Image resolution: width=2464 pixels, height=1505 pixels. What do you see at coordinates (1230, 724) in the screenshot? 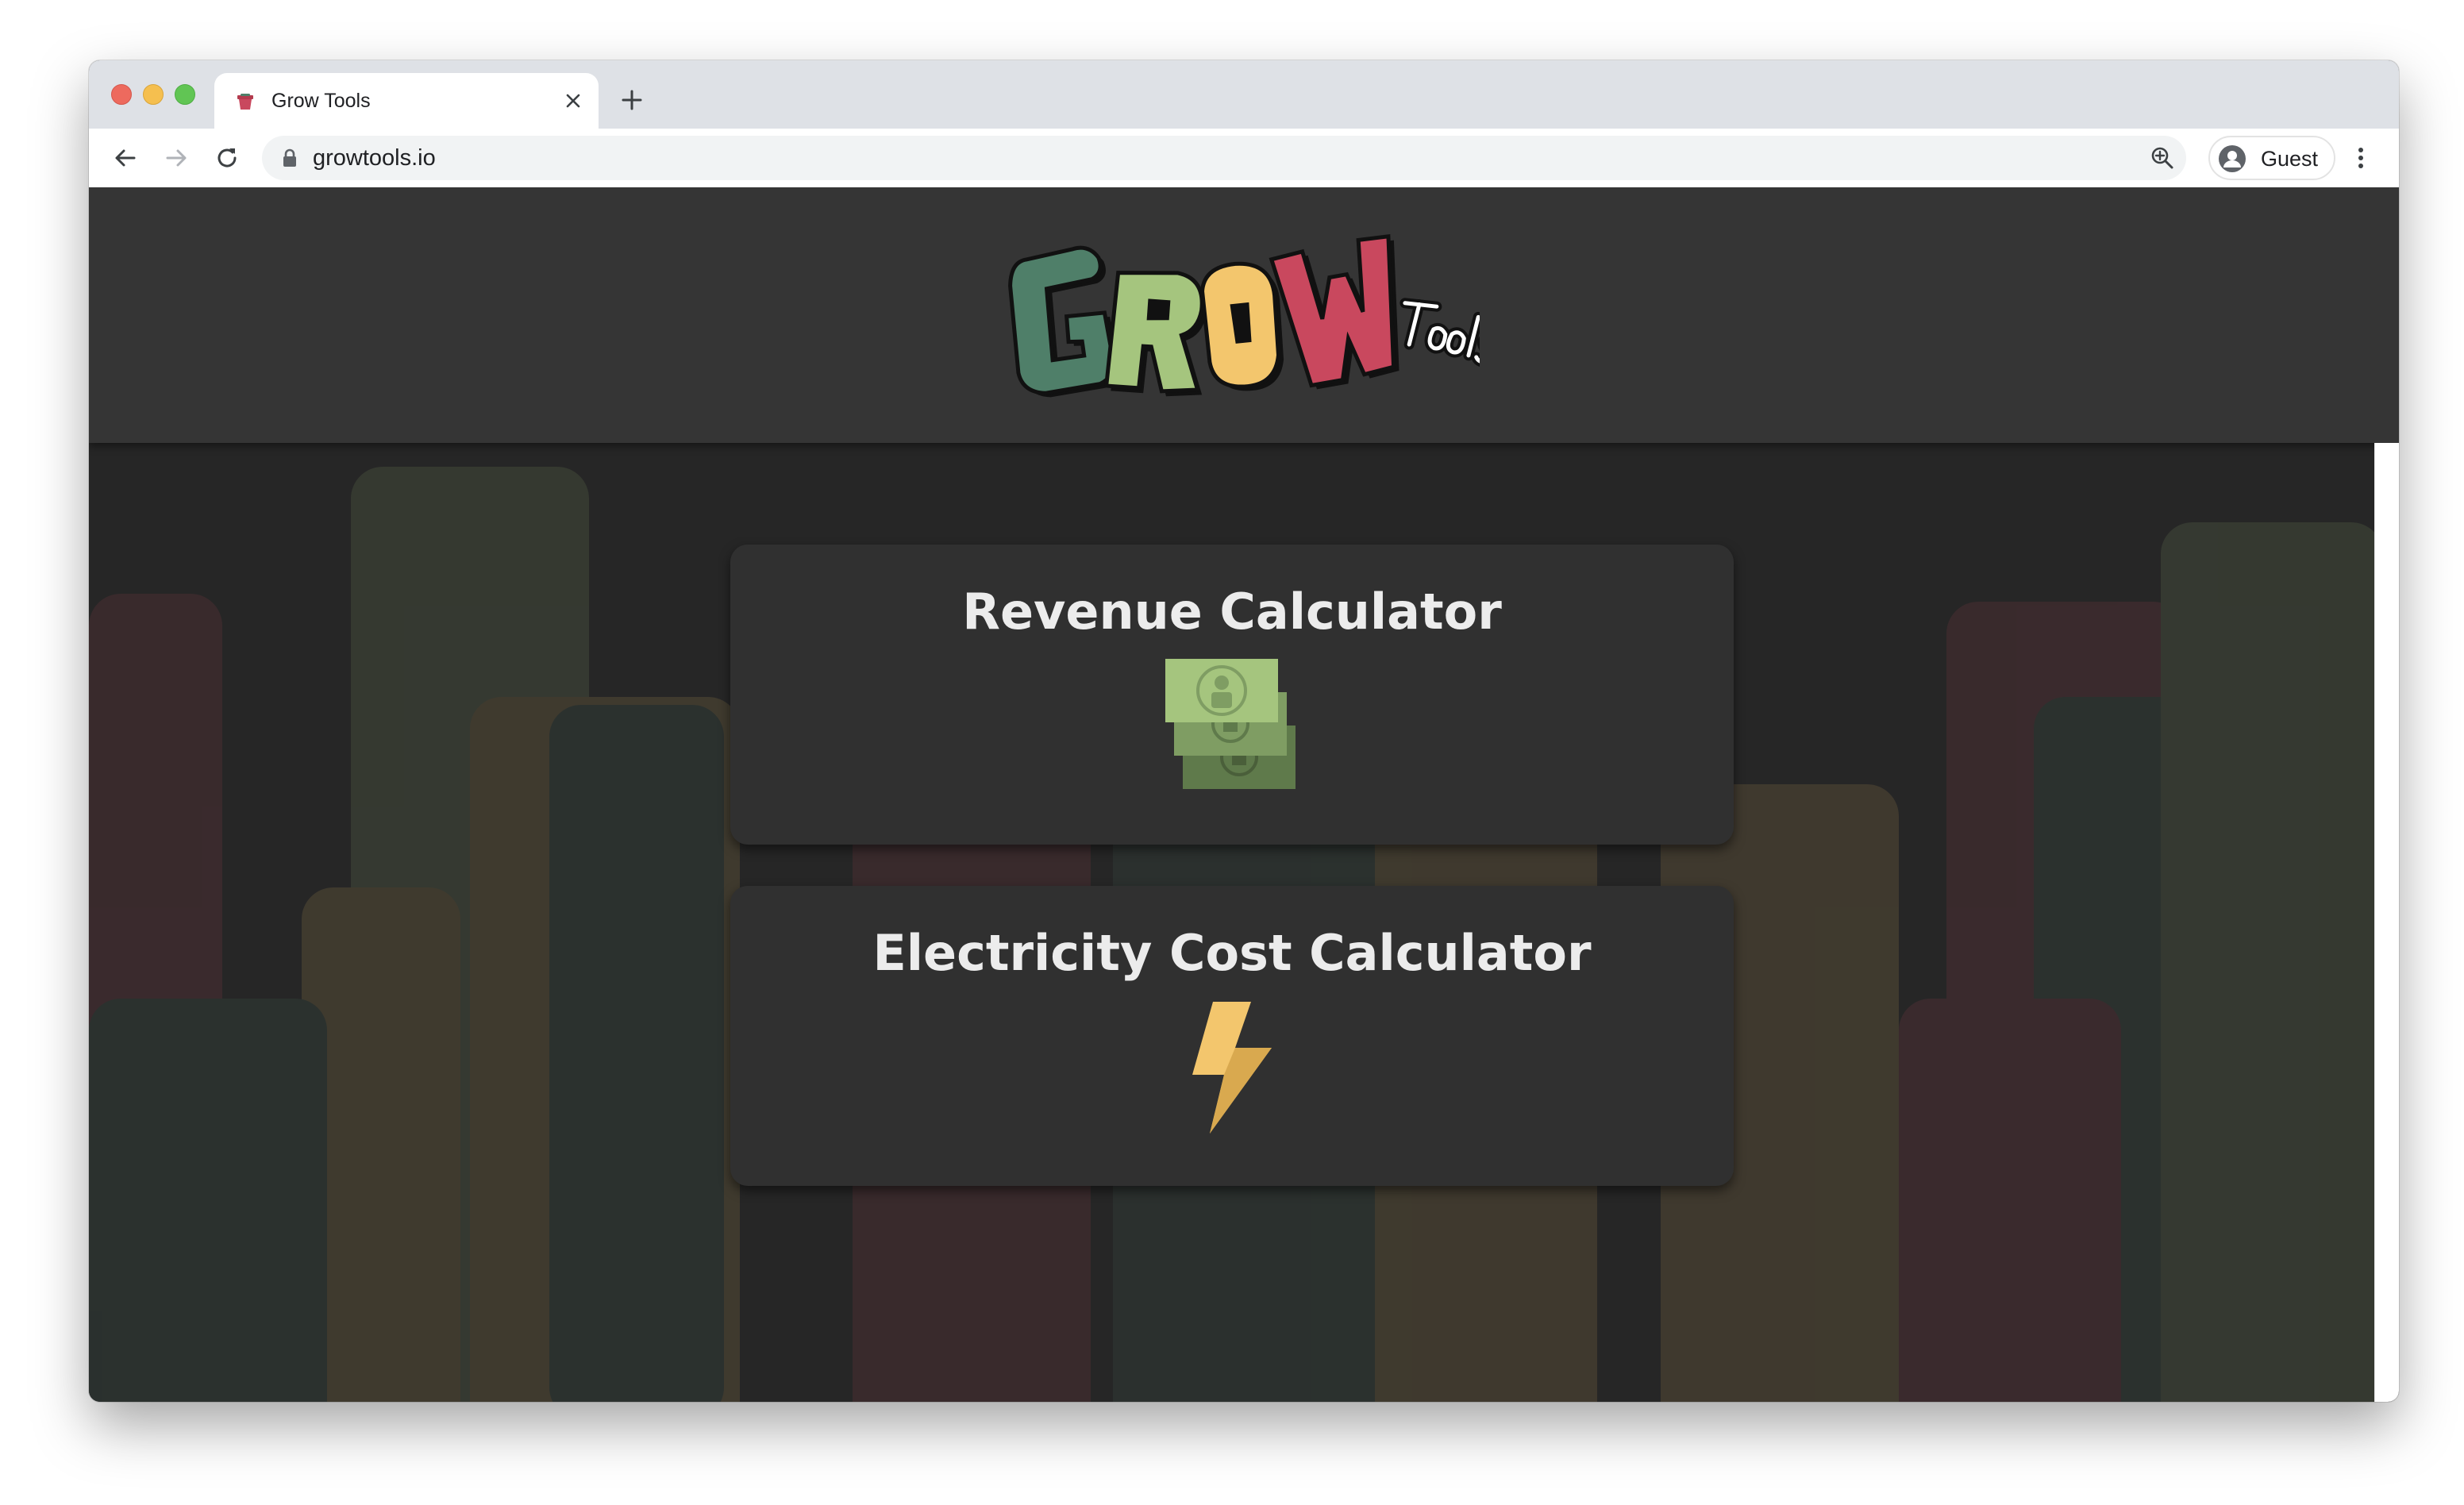
I see `money-stack-icon` at bounding box center [1230, 724].